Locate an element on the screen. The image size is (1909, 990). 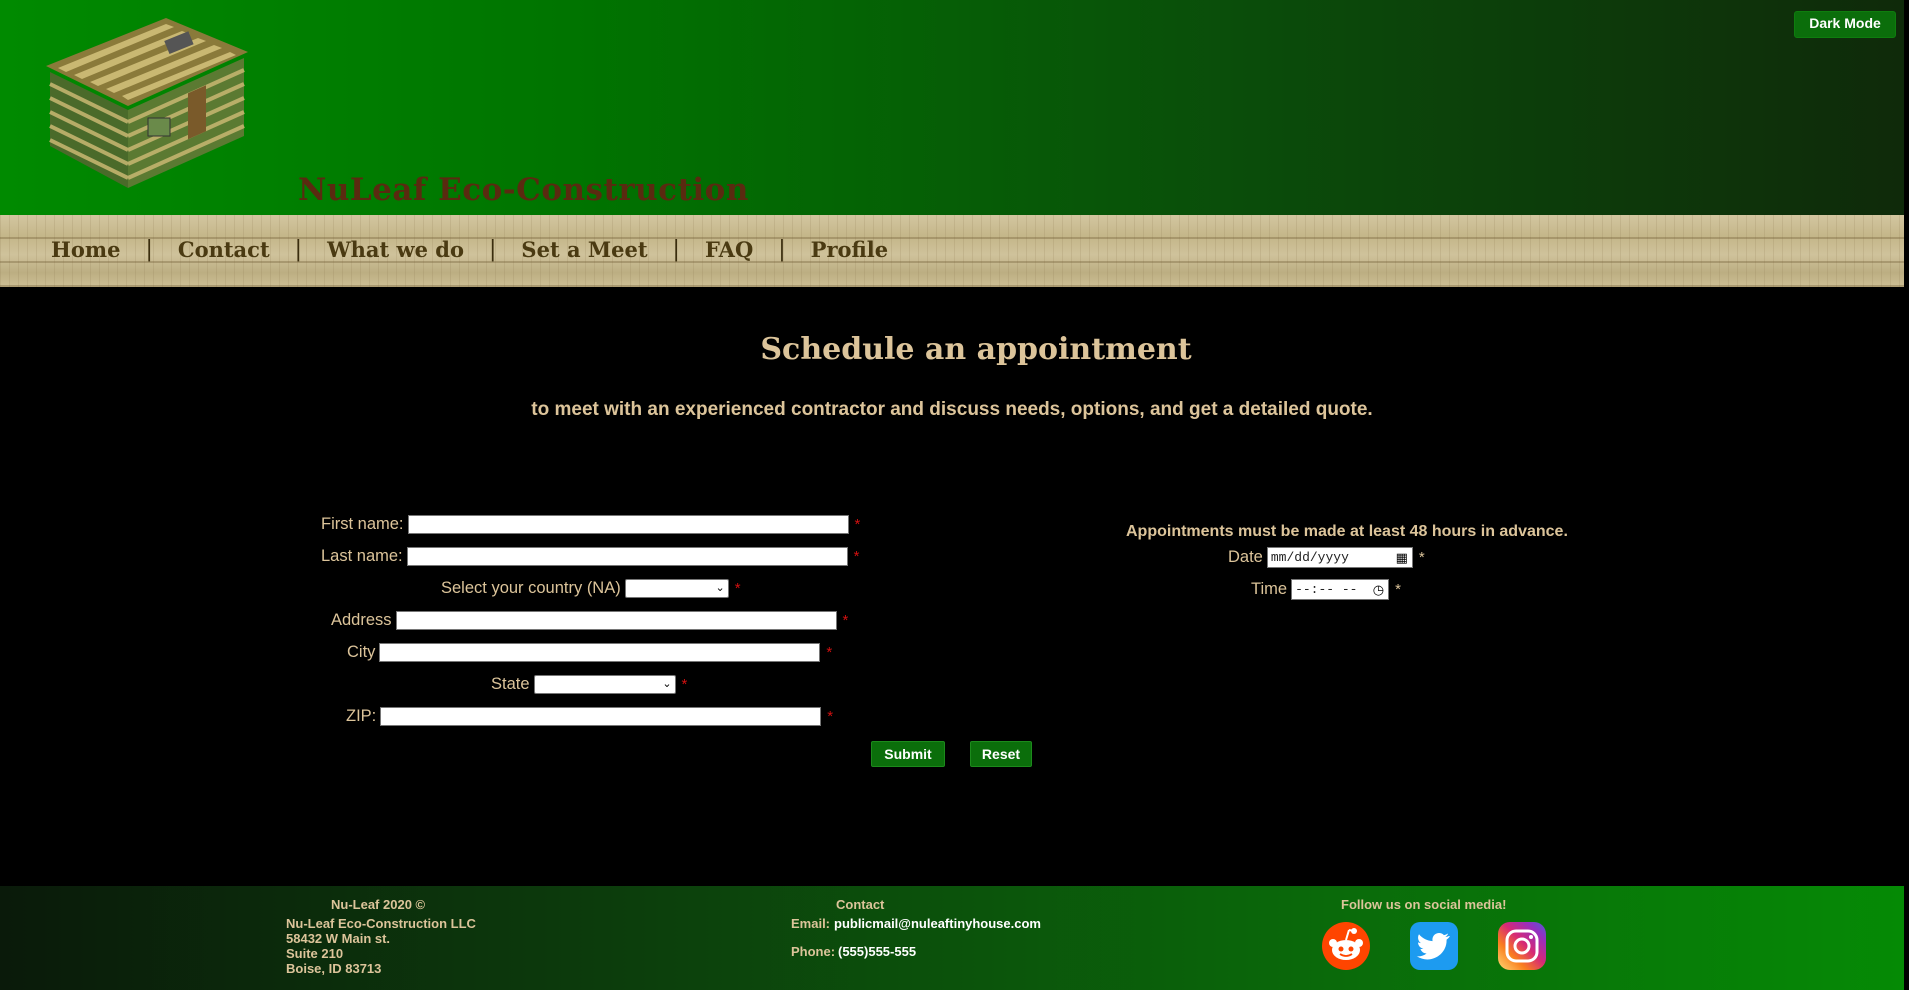
footer-suite: Suite 210 is located at coordinates (315, 953).